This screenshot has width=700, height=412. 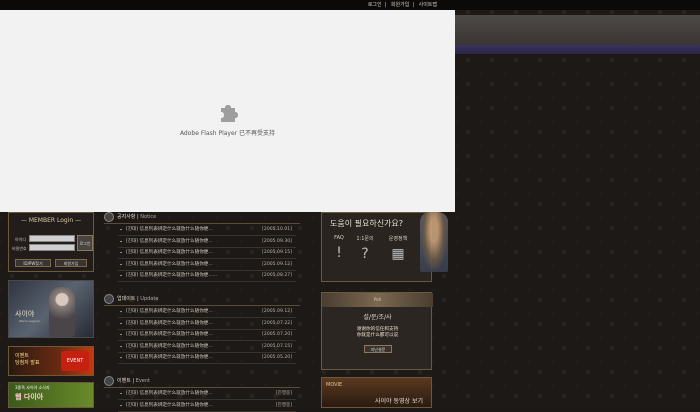 What do you see at coordinates (227, 133) in the screenshot?
I see `flash-message: Adobe Flash Player 已不再受支持` at bounding box center [227, 133].